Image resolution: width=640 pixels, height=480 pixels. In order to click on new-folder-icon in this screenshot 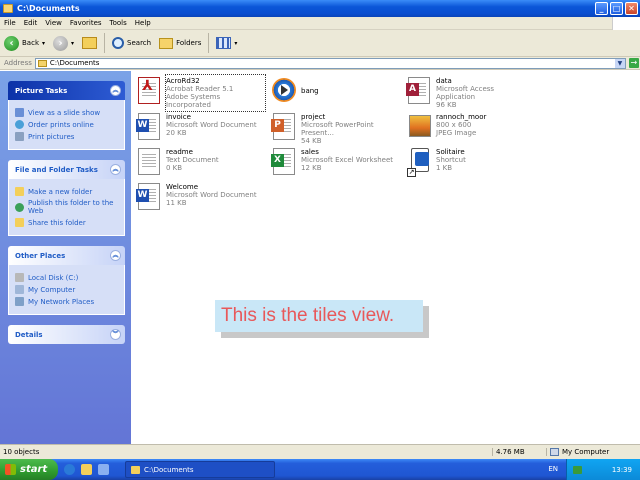, I will do `click(19, 191)`.